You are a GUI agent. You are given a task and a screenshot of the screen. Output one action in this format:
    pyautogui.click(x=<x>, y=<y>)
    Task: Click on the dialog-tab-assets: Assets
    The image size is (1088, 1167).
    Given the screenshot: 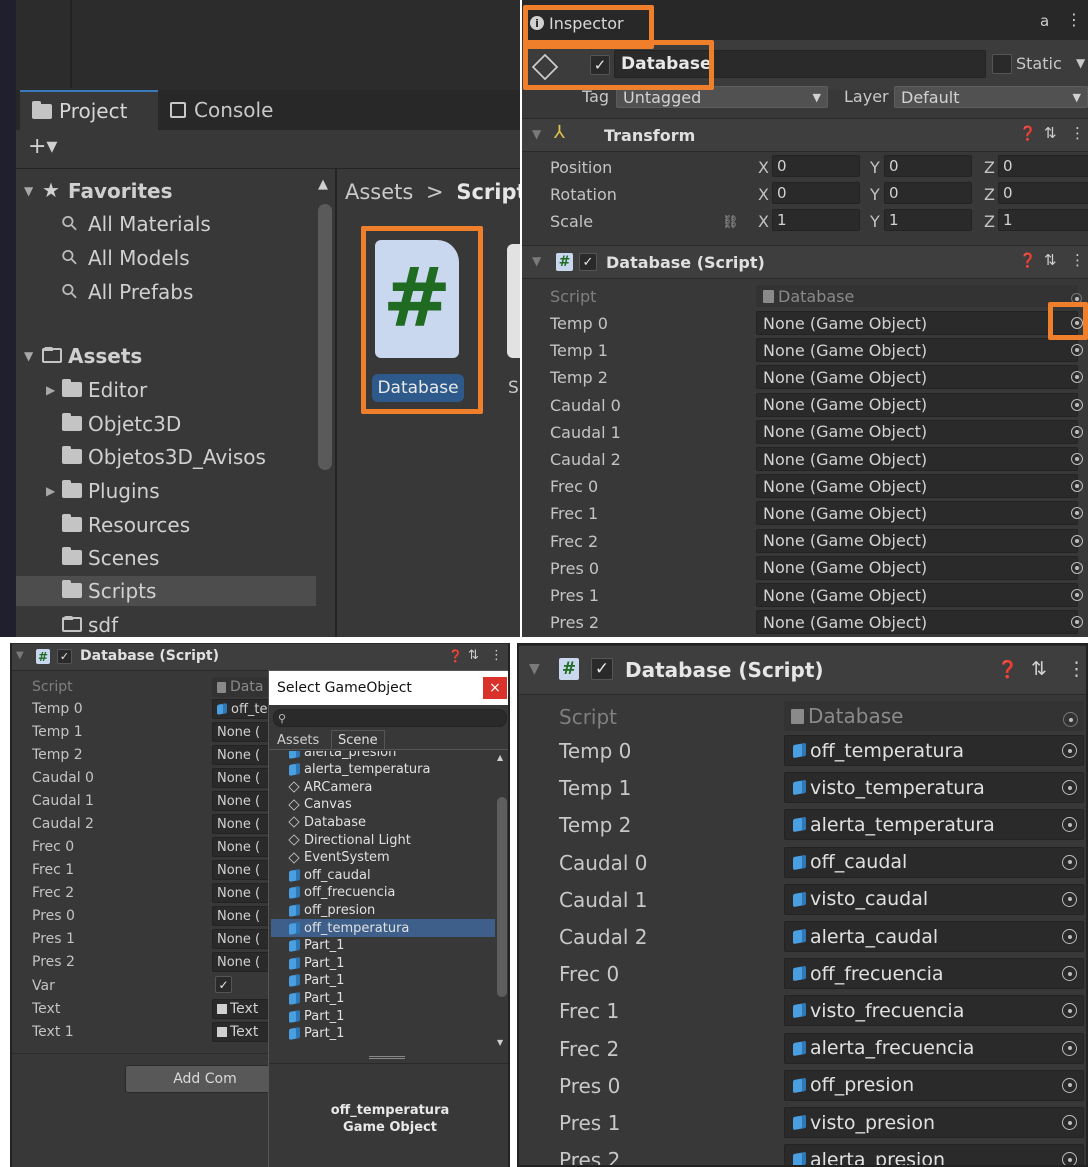 What is the action you would take?
    pyautogui.click(x=298, y=740)
    